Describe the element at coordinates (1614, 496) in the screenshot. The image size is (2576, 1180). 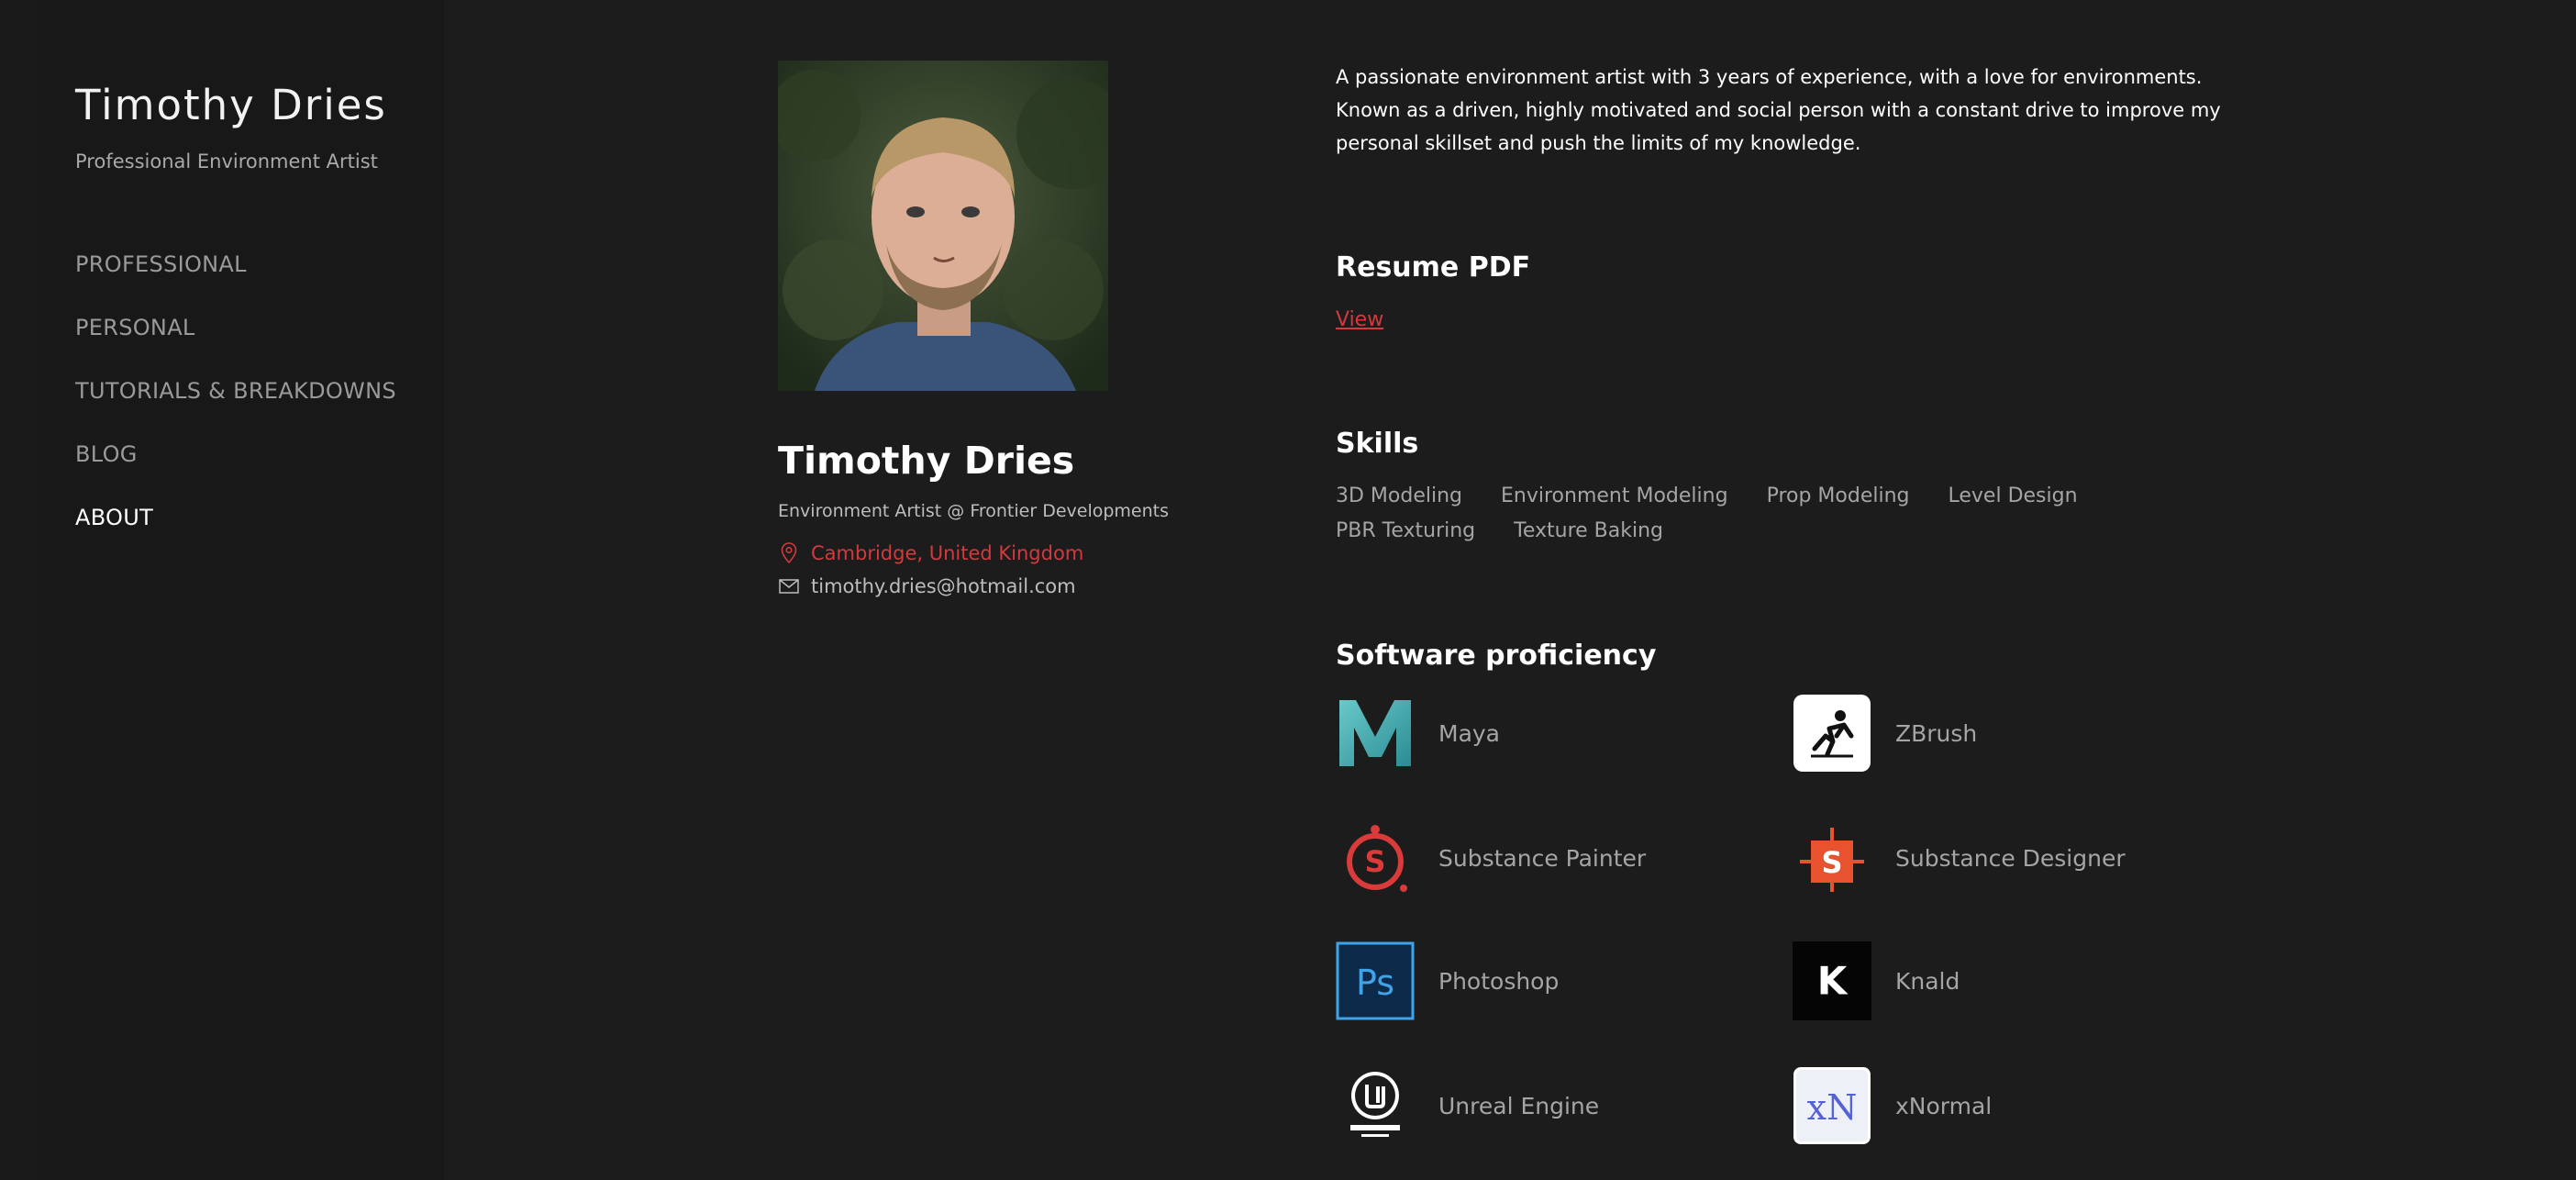
I see `skill-item: Environment Modeling` at that location.